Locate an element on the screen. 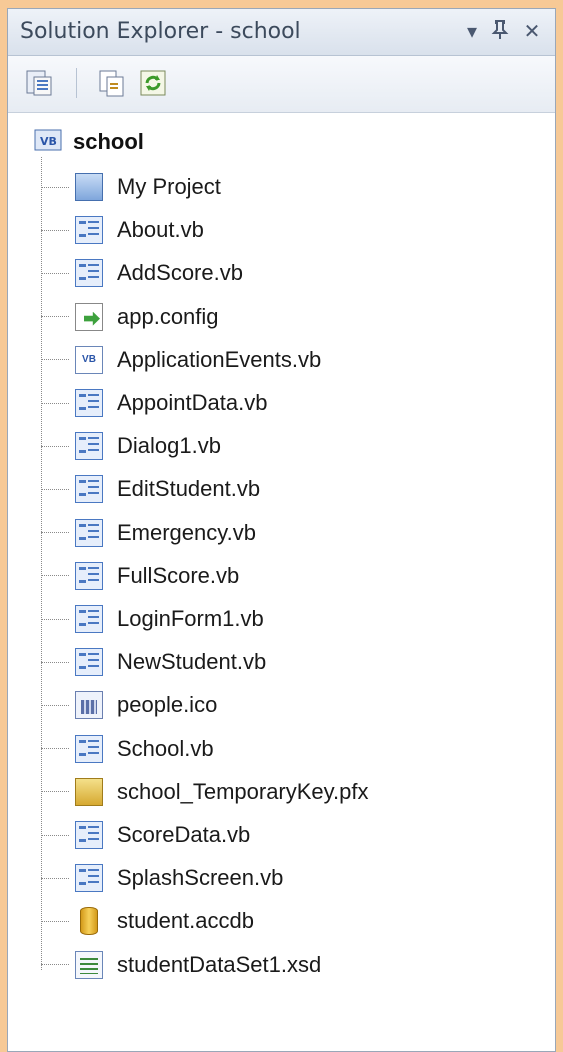 The width and height of the screenshot is (563, 1052). tree-root-label: school is located at coordinates (108, 141).